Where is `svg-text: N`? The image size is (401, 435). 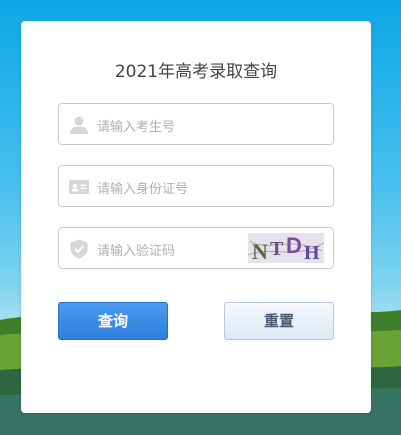 svg-text: N is located at coordinates (260, 251).